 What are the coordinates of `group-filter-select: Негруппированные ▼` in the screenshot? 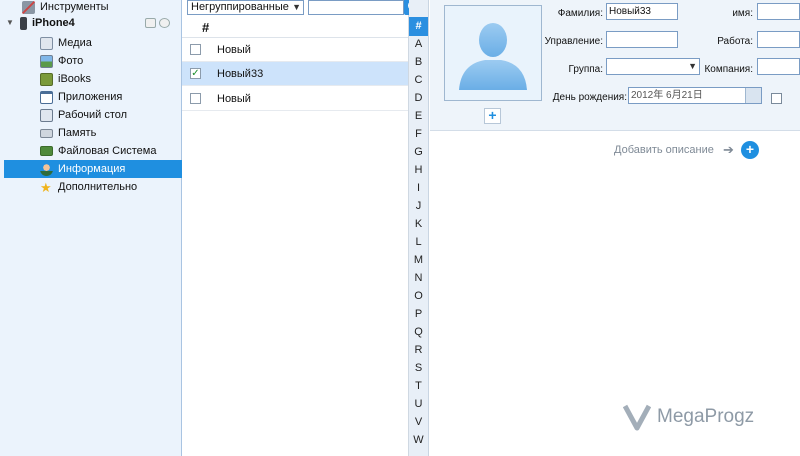 It's located at (245, 7).